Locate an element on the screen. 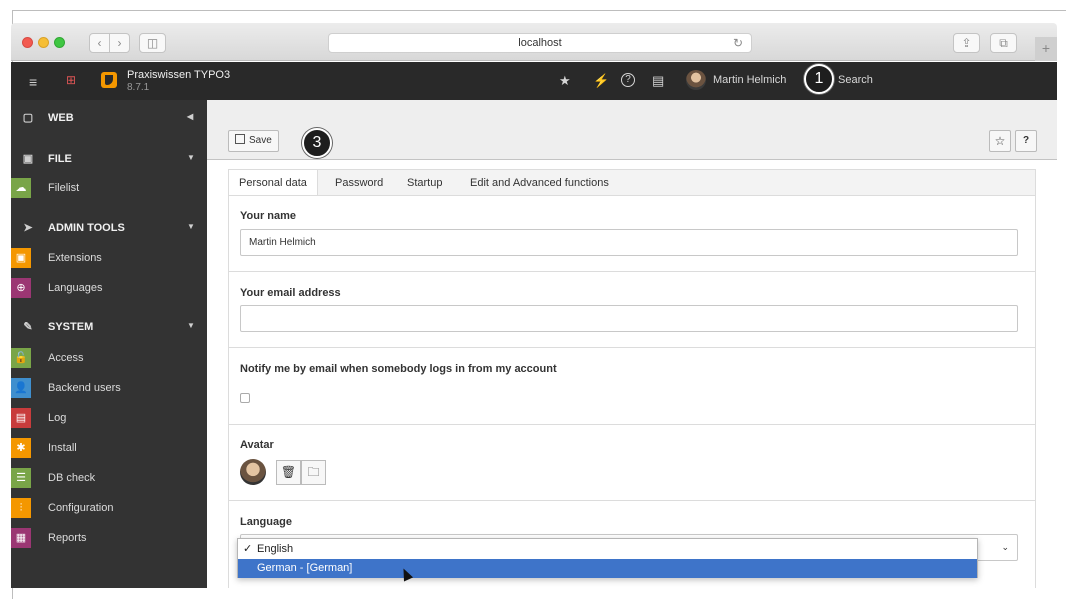 This screenshot has width=1066, height=599. reports-icon: ▦ is located at coordinates (21, 538).